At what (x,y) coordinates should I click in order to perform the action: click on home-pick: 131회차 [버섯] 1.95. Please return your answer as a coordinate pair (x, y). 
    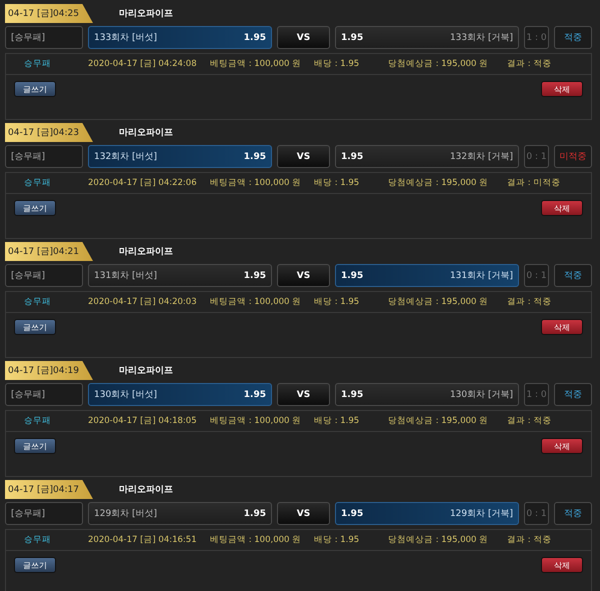
    Looking at the image, I should click on (180, 275).